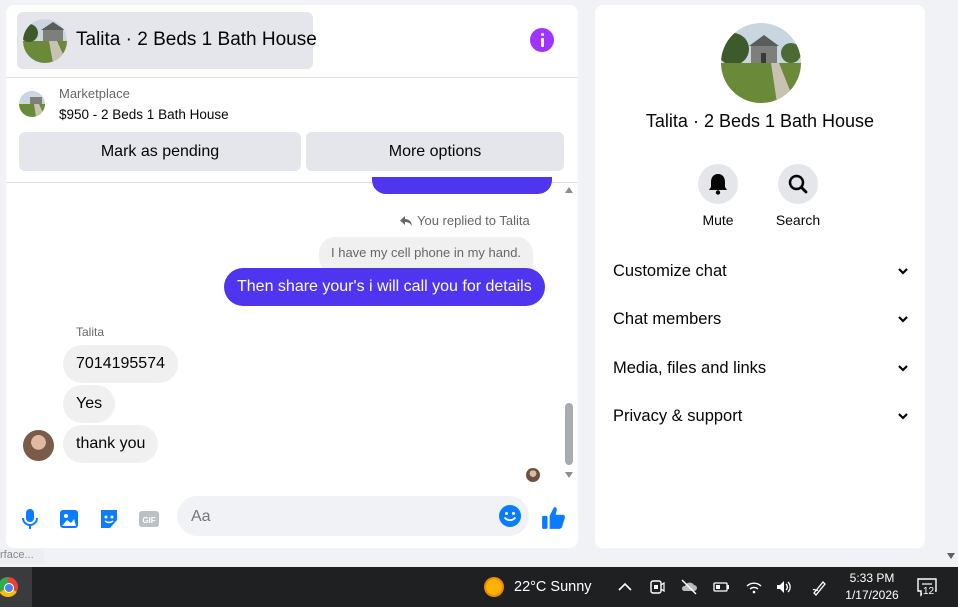  I want to click on wifi-icon, so click(754, 587).